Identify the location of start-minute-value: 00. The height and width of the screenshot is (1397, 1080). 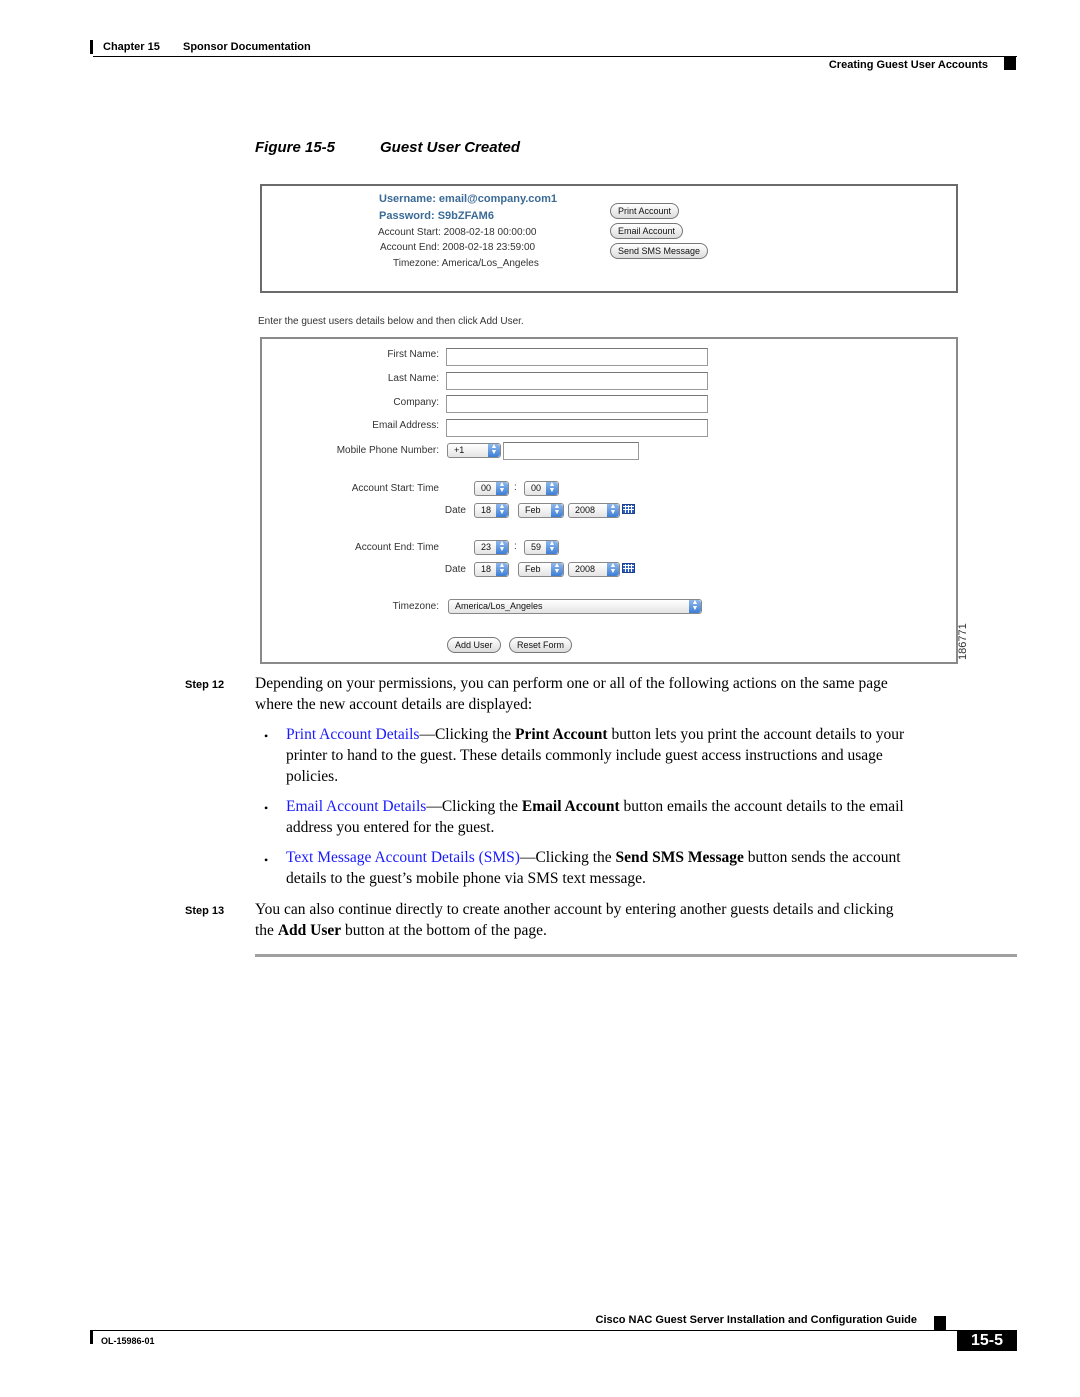
(536, 488).